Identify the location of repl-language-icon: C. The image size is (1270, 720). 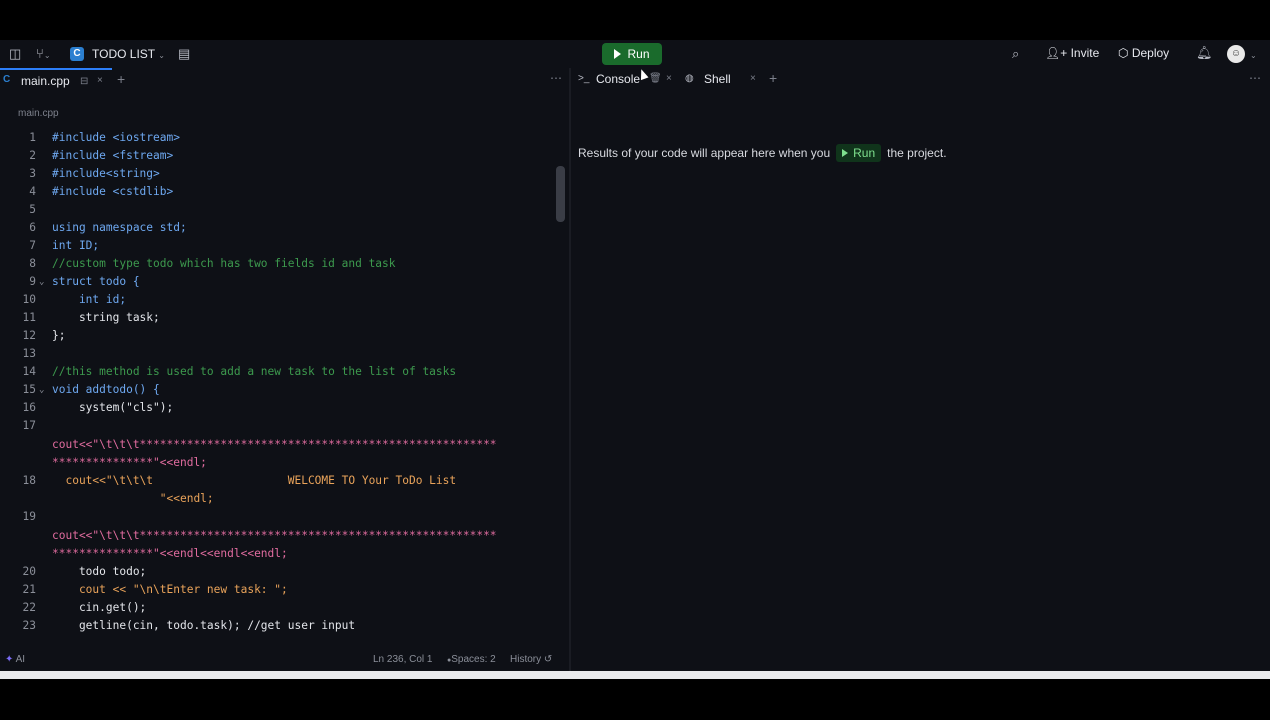
(77, 54).